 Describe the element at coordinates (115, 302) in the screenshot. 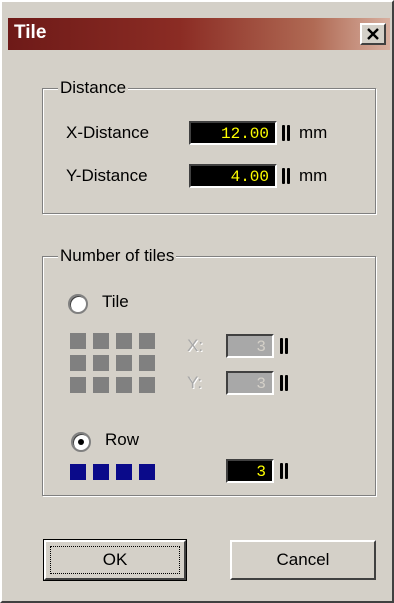

I see `tile-radio-label: Tile` at that location.